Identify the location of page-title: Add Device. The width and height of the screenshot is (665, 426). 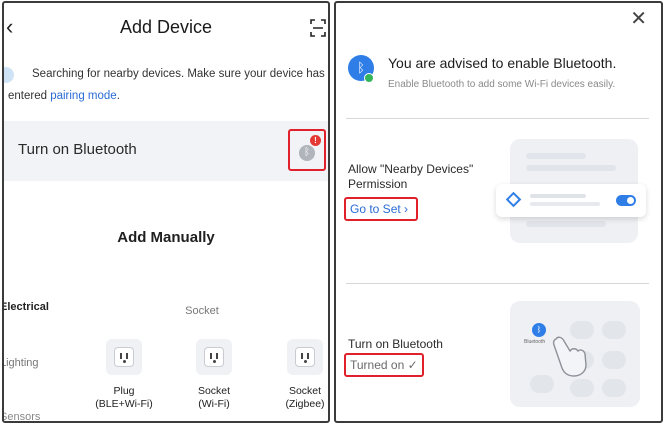
(166, 27).